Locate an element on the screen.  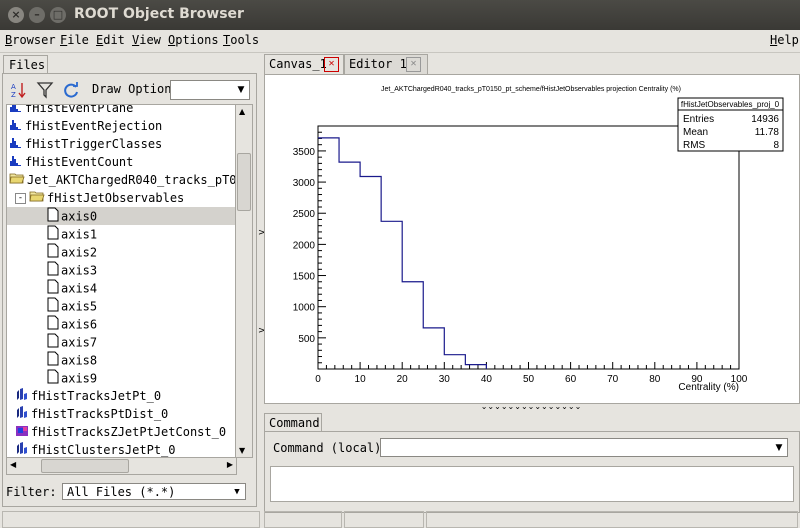
menu-browser: Browser is located at coordinates (30, 40).